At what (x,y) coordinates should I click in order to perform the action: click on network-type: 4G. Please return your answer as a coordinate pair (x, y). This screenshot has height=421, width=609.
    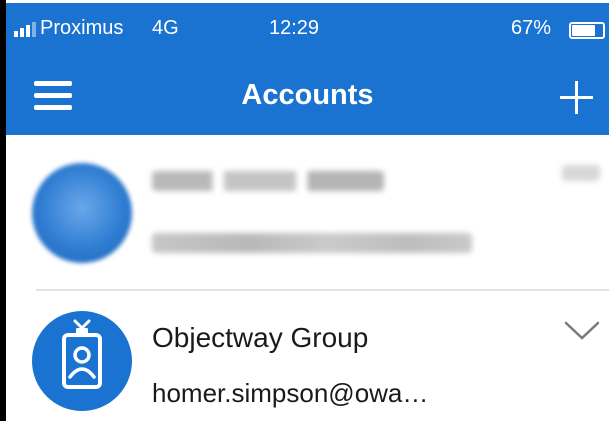
    Looking at the image, I should click on (165, 28).